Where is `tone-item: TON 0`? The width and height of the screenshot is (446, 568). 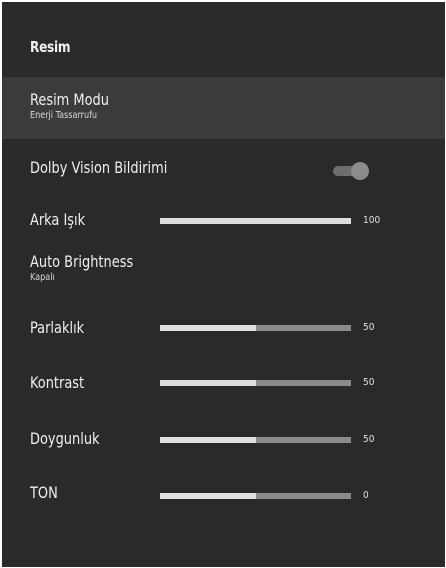 tone-item: TON 0 is located at coordinates (223, 496).